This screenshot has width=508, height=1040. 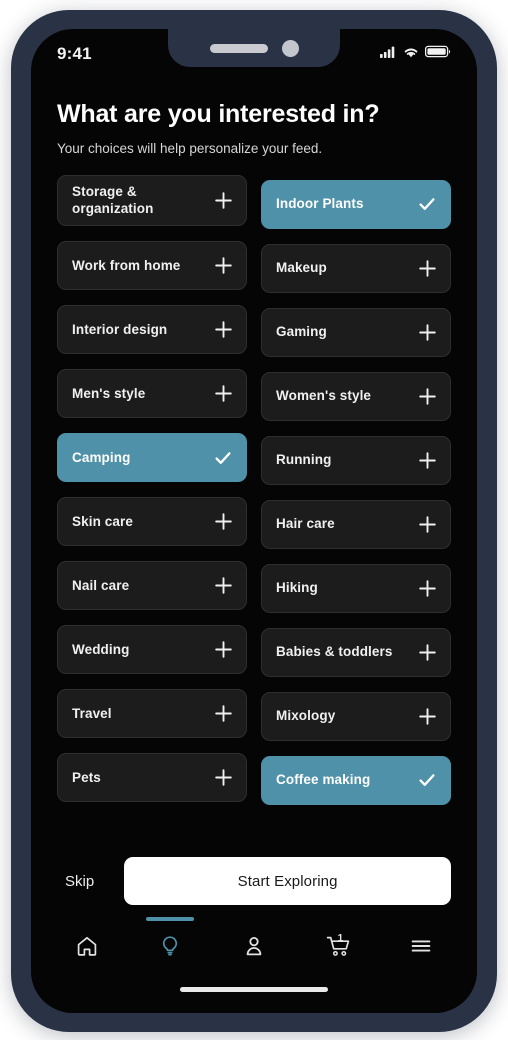 What do you see at coordinates (101, 649) in the screenshot?
I see `interest-chip-label: Wedding` at bounding box center [101, 649].